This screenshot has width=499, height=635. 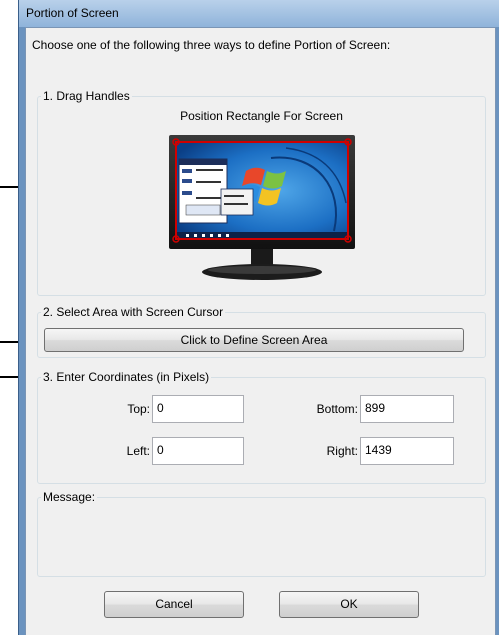 What do you see at coordinates (198, 409) in the screenshot?
I see `top-field: 0` at bounding box center [198, 409].